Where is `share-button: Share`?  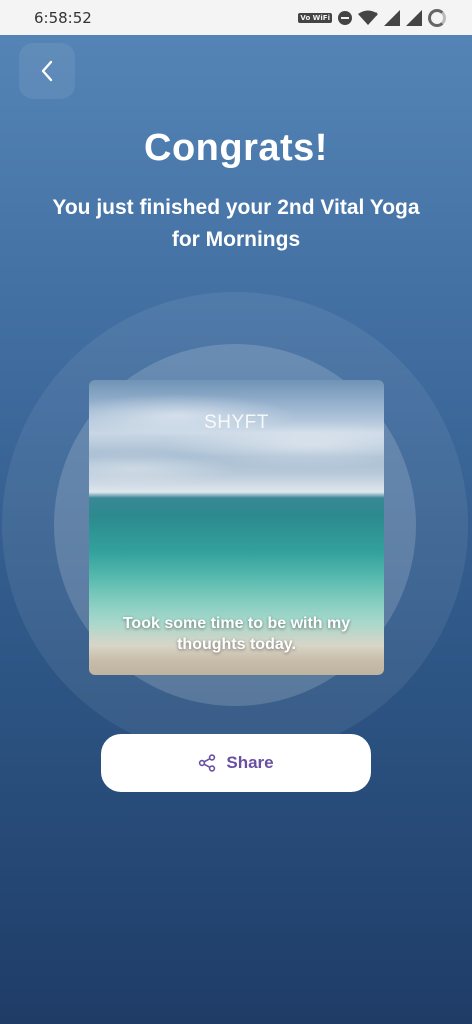 share-button: Share is located at coordinates (236, 763).